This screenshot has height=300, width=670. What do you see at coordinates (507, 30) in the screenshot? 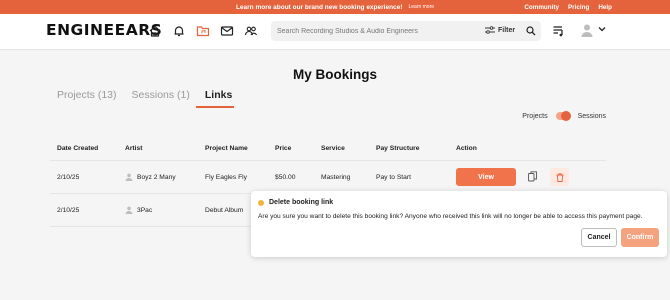
I see `filter-label: Filter` at bounding box center [507, 30].